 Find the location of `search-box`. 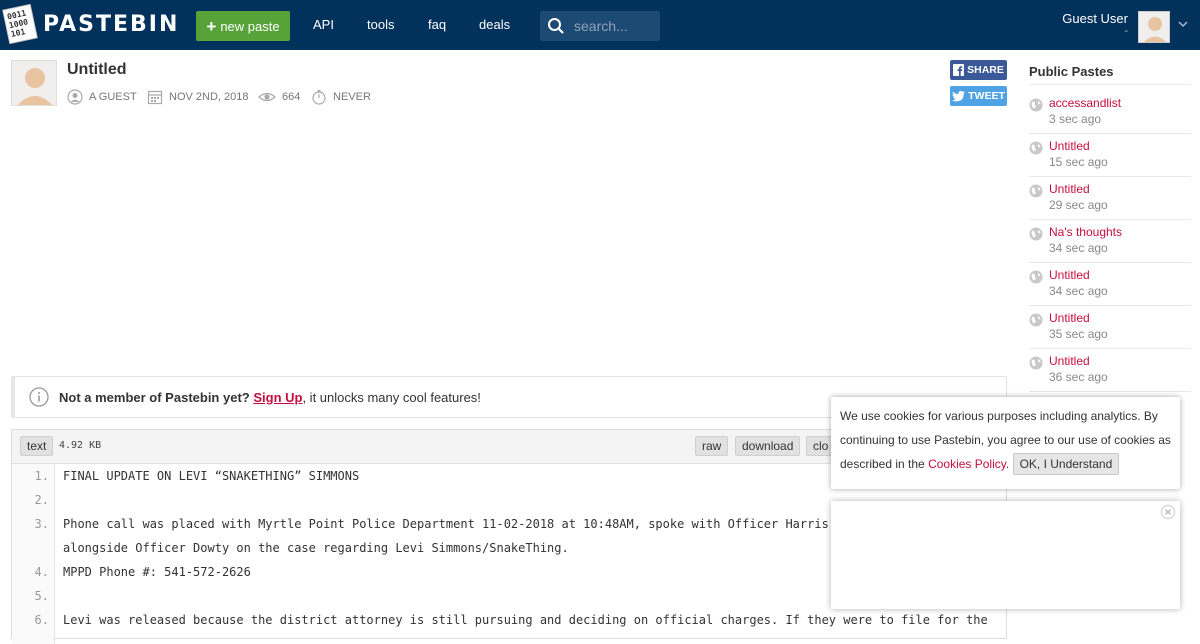

search-box is located at coordinates (600, 26).